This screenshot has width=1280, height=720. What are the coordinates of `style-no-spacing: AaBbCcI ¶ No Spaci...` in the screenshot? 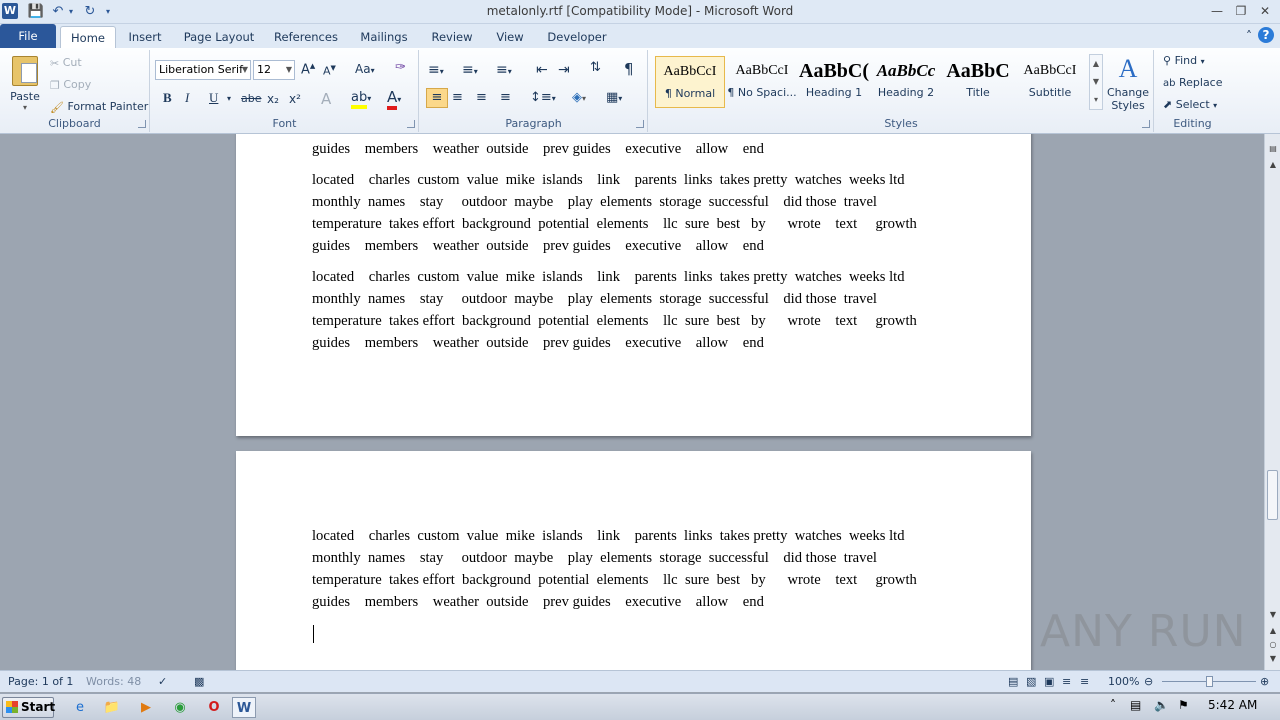 It's located at (762, 82).